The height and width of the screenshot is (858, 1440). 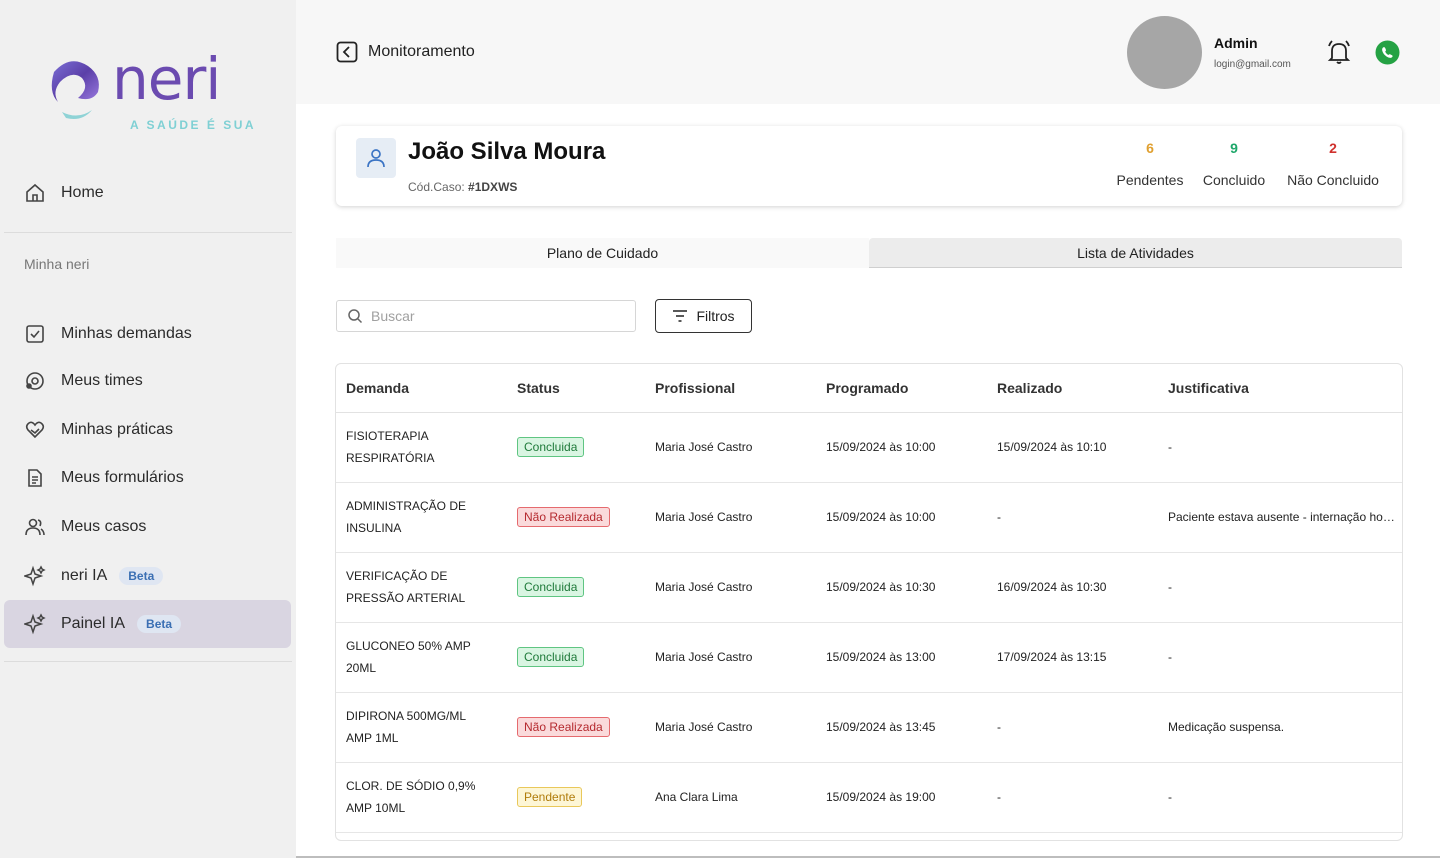 What do you see at coordinates (376, 158) in the screenshot?
I see `patient-icon` at bounding box center [376, 158].